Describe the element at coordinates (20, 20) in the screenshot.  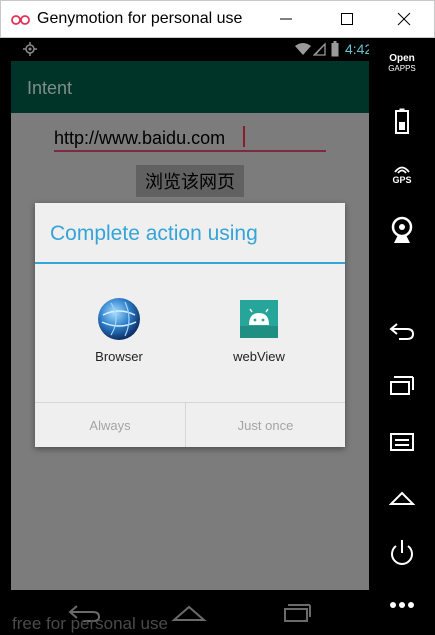
I see `genymotion-logo-icon` at that location.